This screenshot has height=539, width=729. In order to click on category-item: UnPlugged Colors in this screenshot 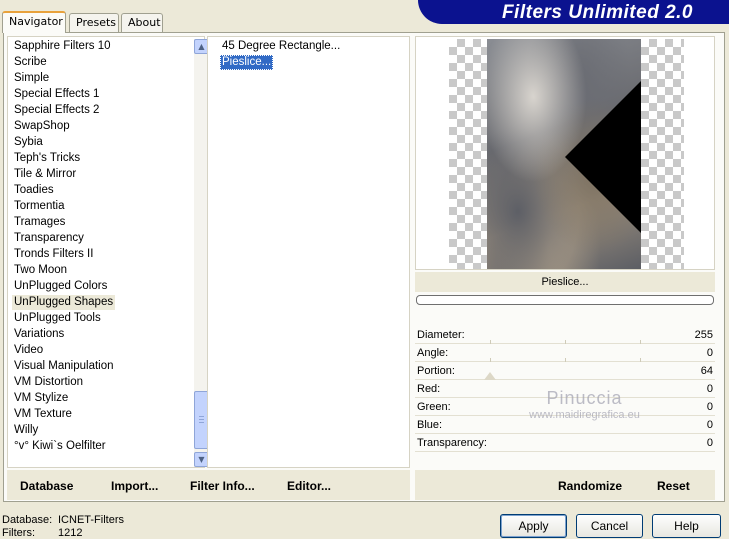, I will do `click(60, 286)`.